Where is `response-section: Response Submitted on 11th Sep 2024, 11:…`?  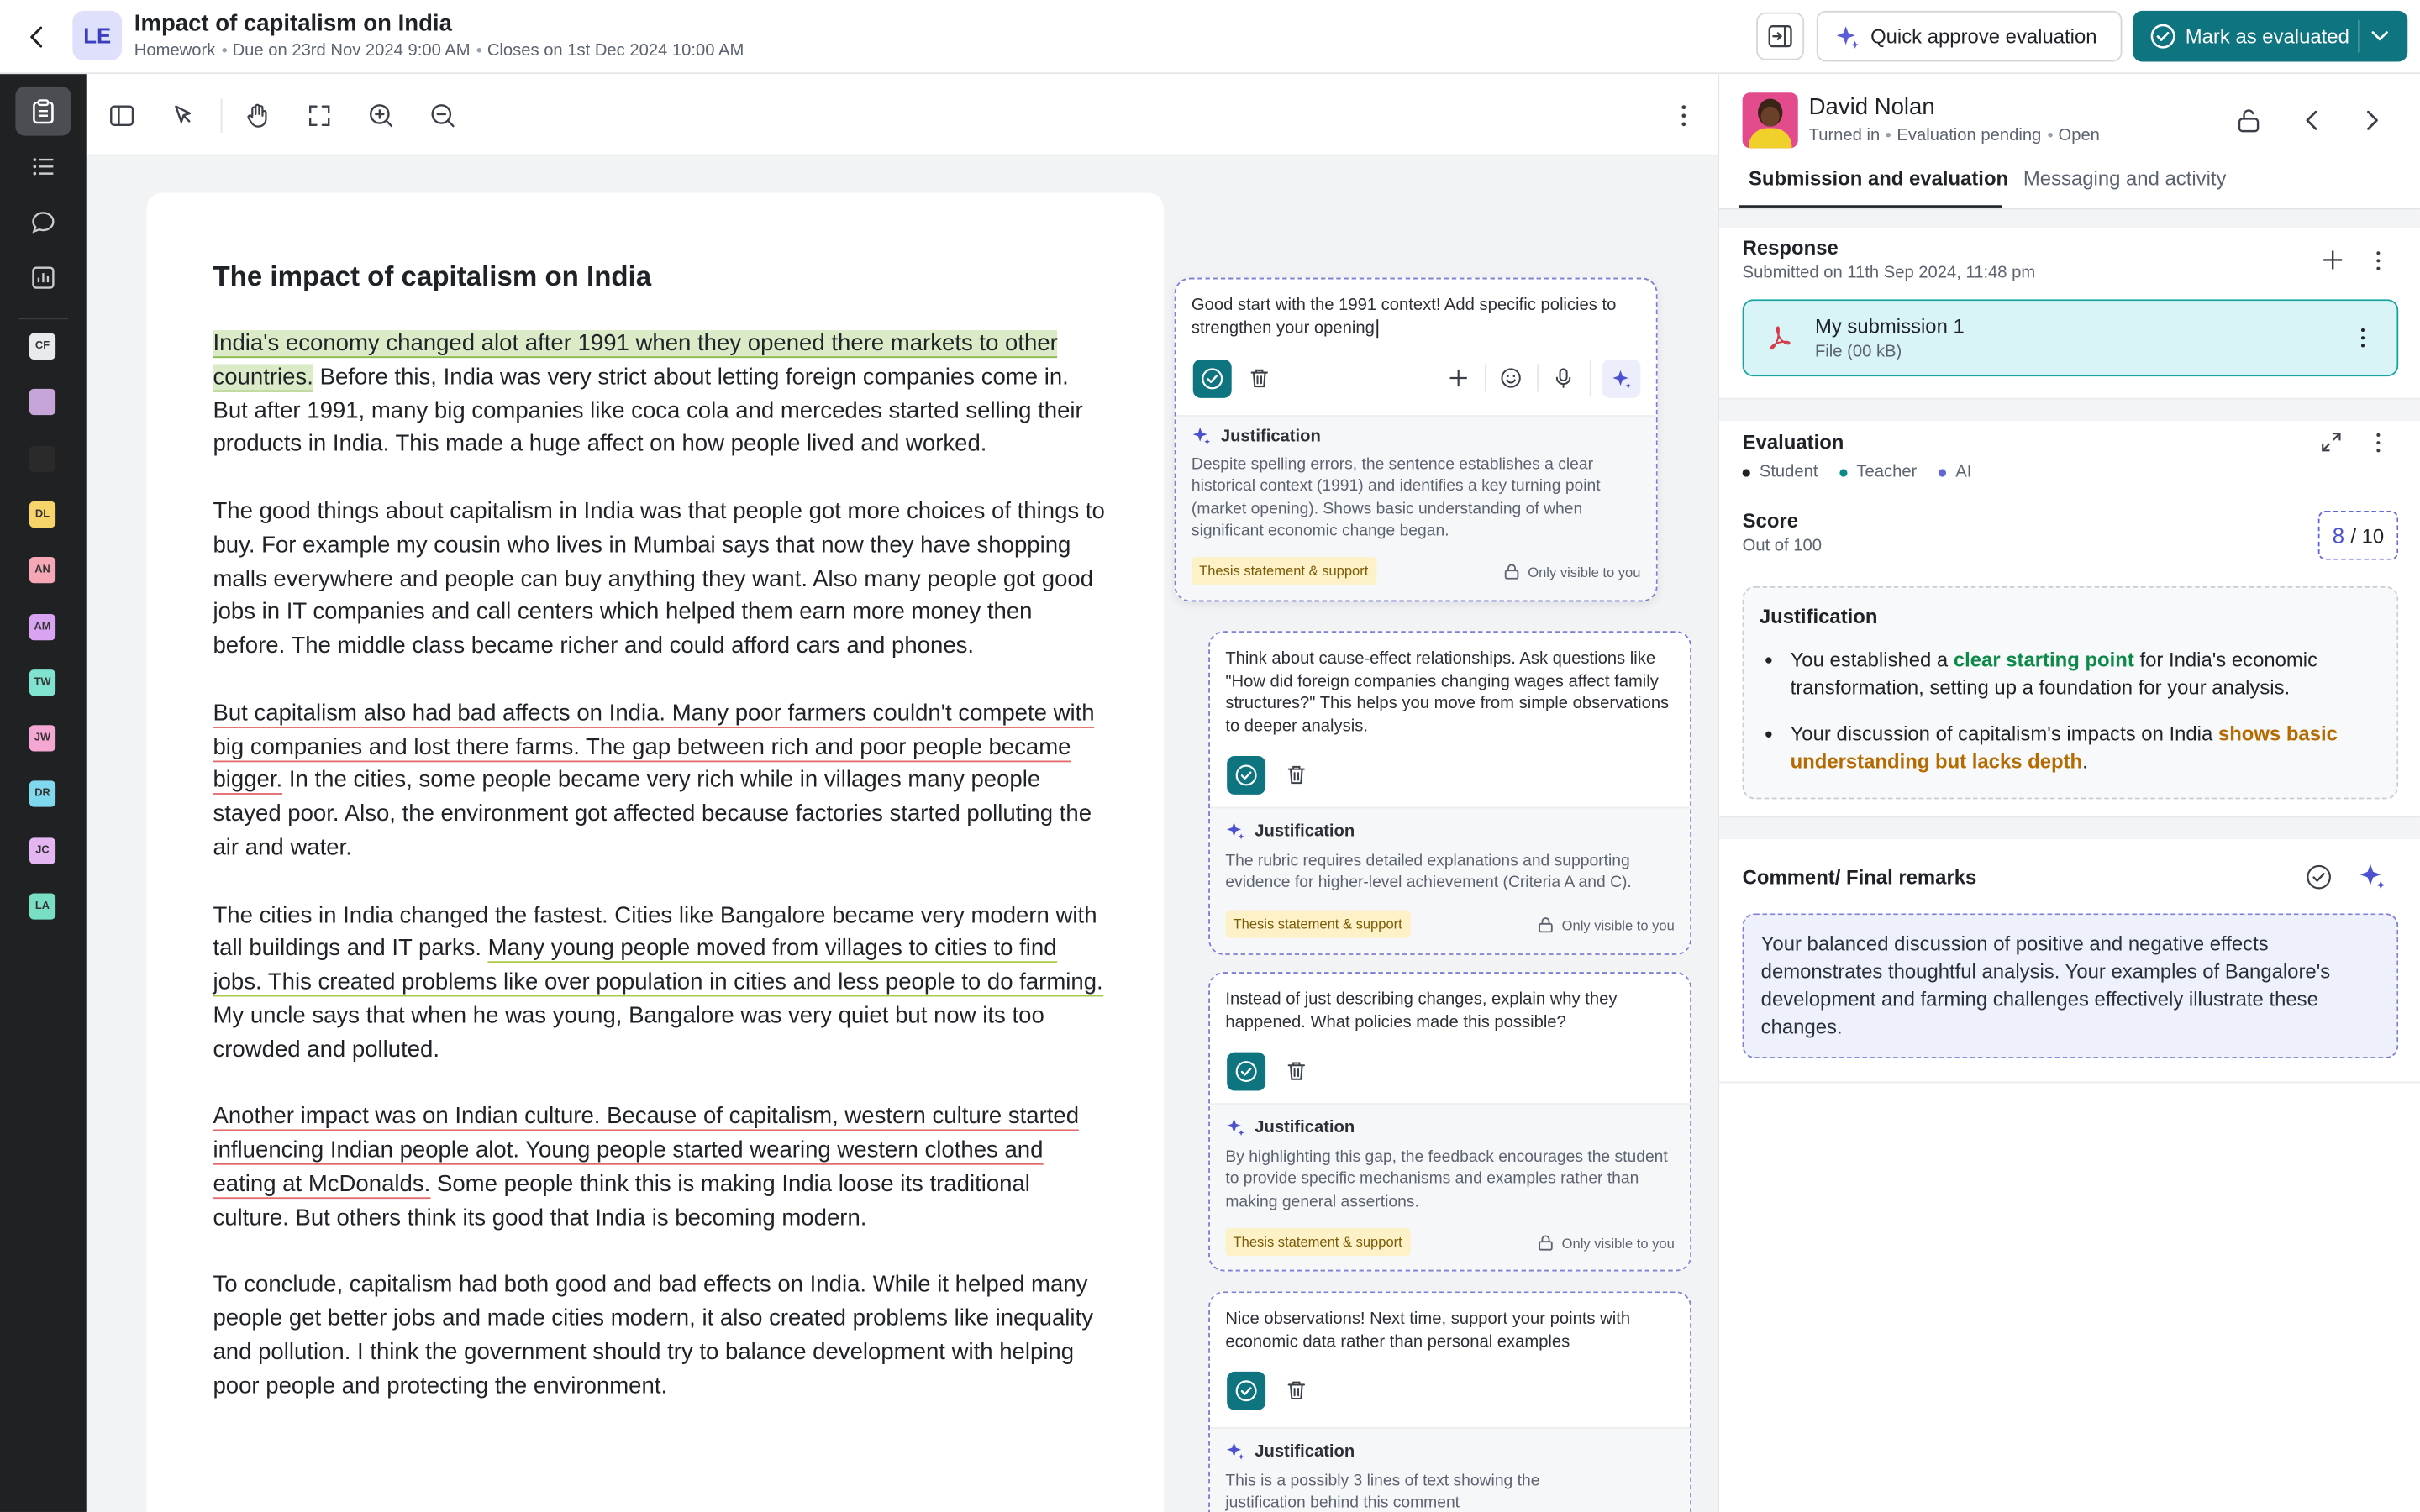 response-section: Response Submitted on 11th Sep 2024, 11:… is located at coordinates (2069, 314).